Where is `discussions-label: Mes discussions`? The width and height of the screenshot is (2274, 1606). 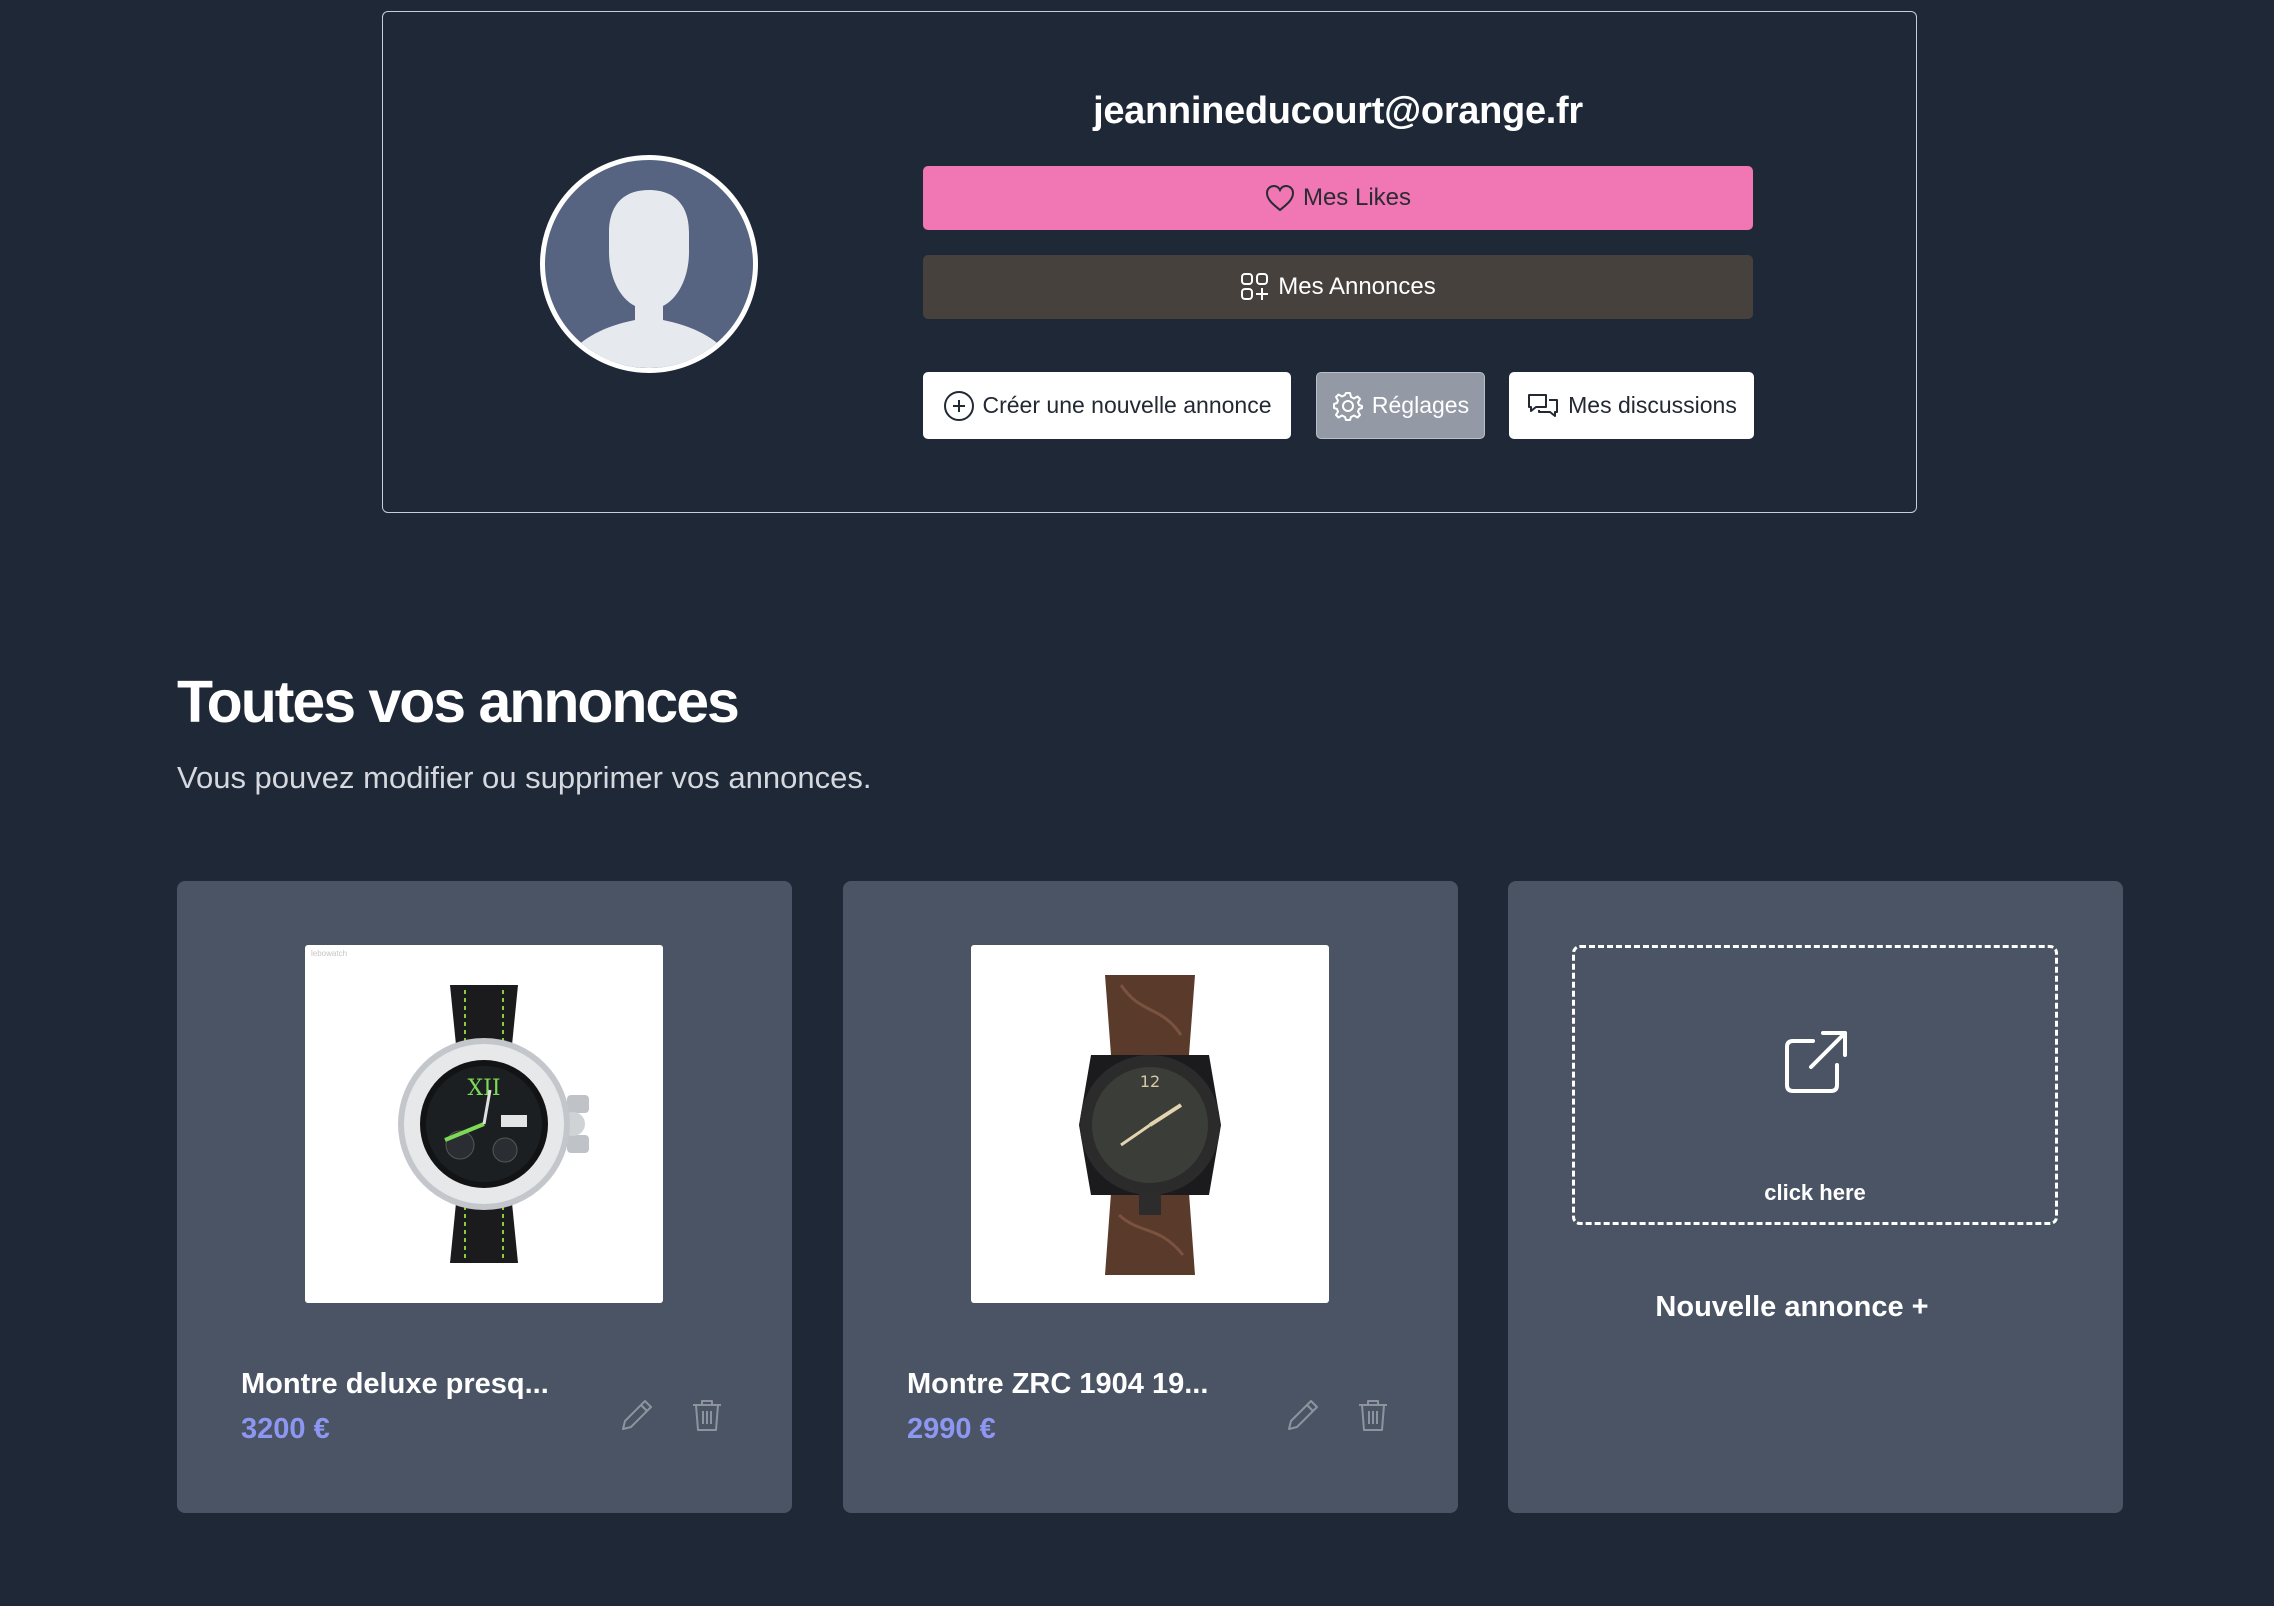
discussions-label: Mes discussions is located at coordinates (1652, 405).